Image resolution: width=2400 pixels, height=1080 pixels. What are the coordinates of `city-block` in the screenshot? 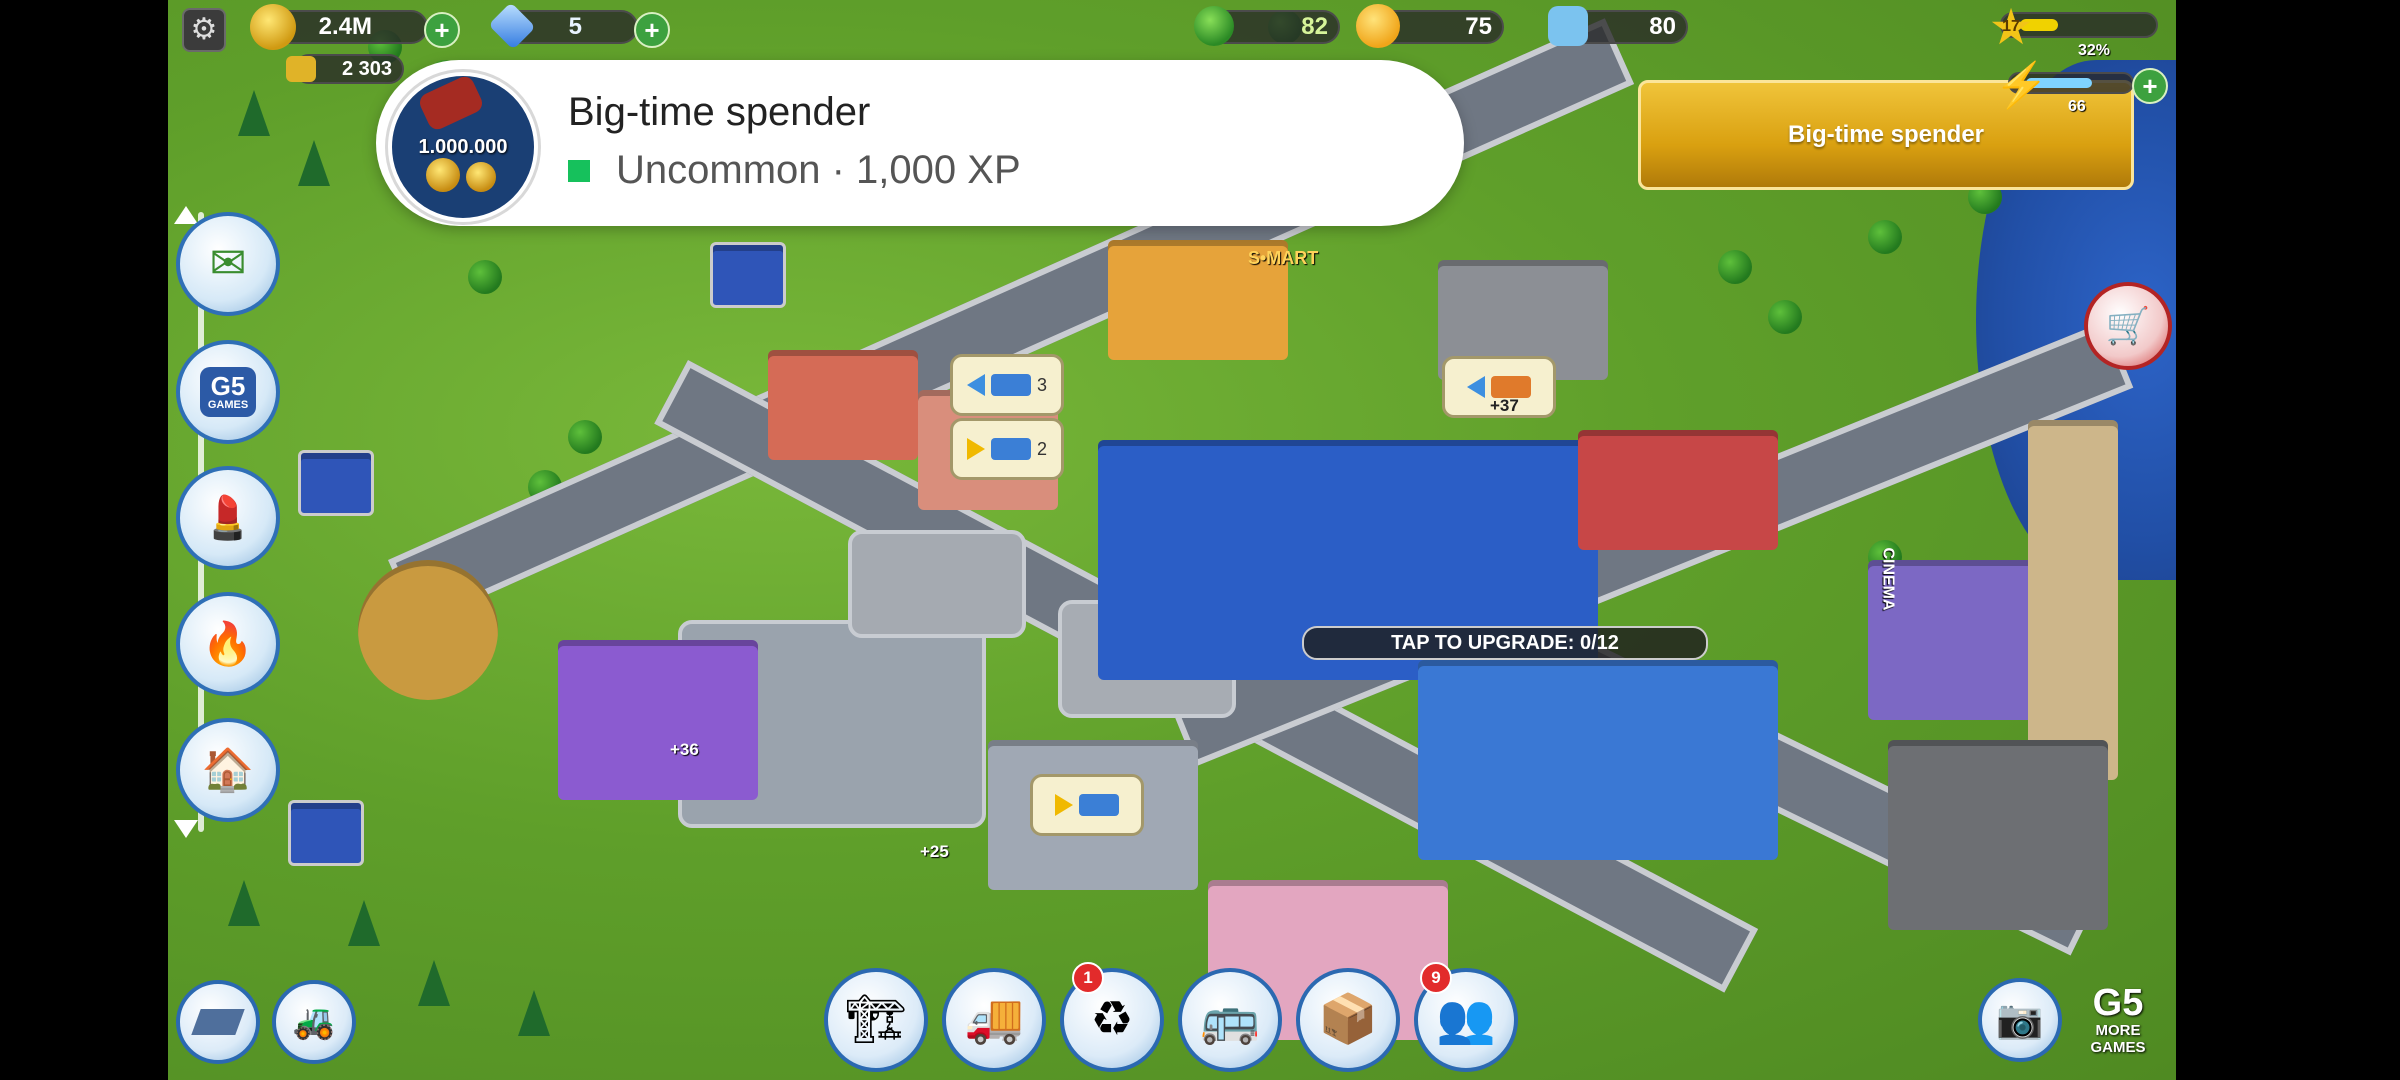 It's located at (937, 584).